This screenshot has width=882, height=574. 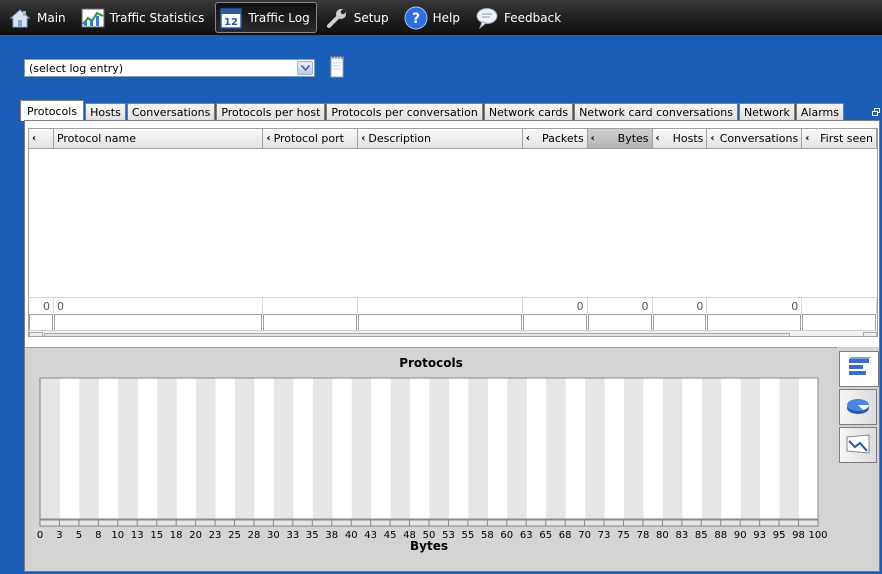 I want to click on nav-feedback-label: Feedback, so click(x=533, y=17).